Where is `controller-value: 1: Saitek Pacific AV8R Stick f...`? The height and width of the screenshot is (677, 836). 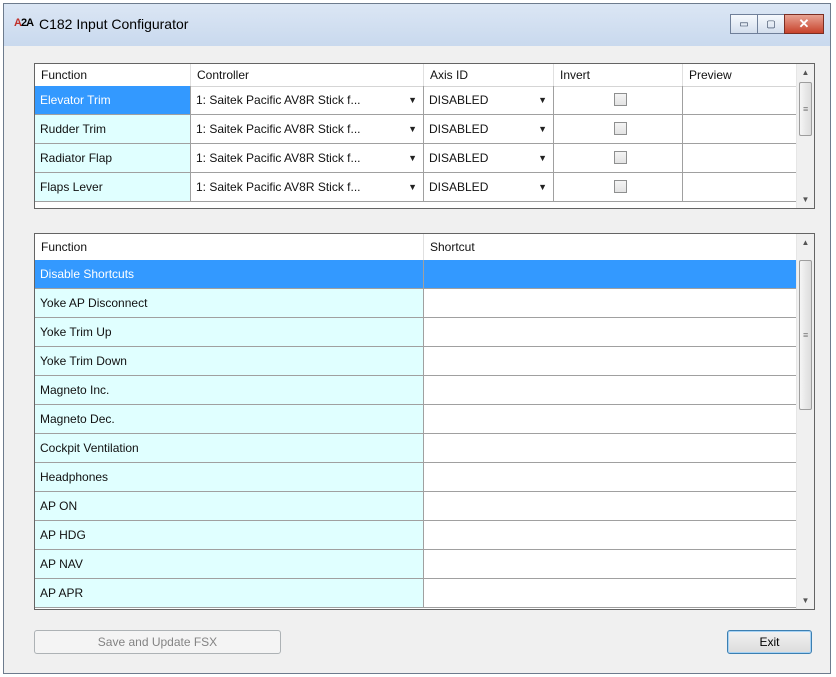
controller-value: 1: Saitek Pacific AV8R Stick f... is located at coordinates (278, 187).